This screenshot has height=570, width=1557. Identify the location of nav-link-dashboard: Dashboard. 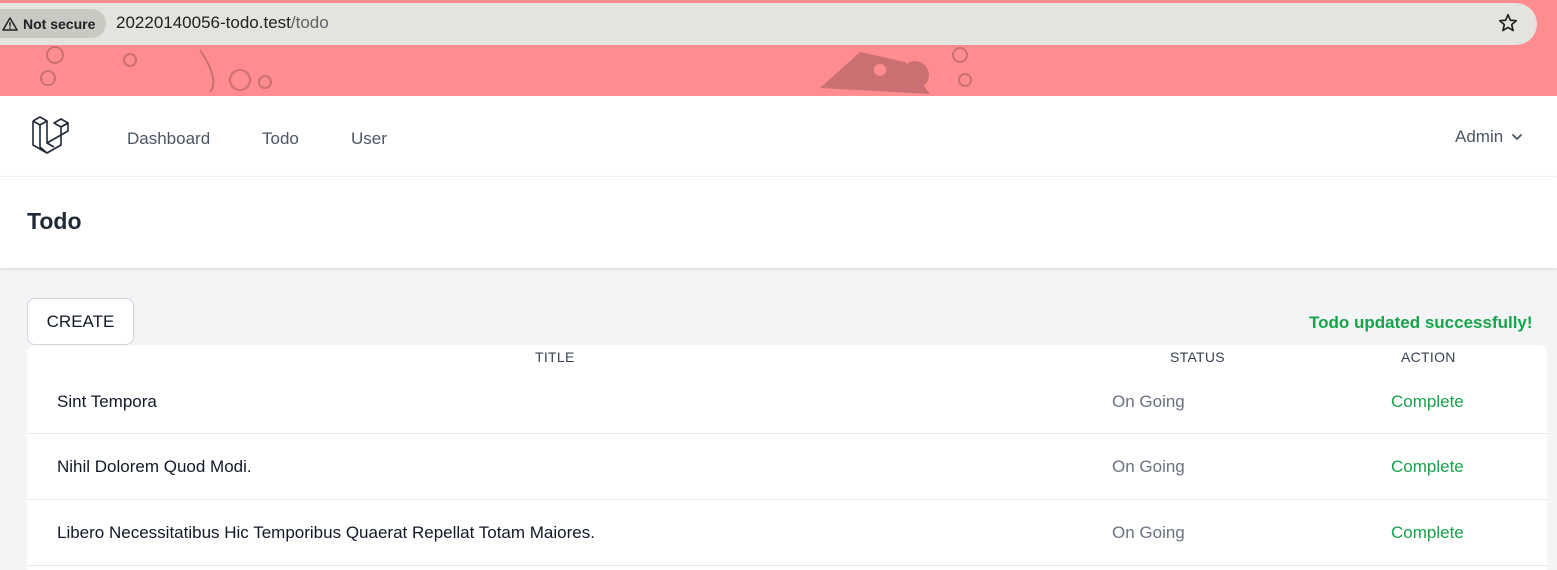
(168, 139).